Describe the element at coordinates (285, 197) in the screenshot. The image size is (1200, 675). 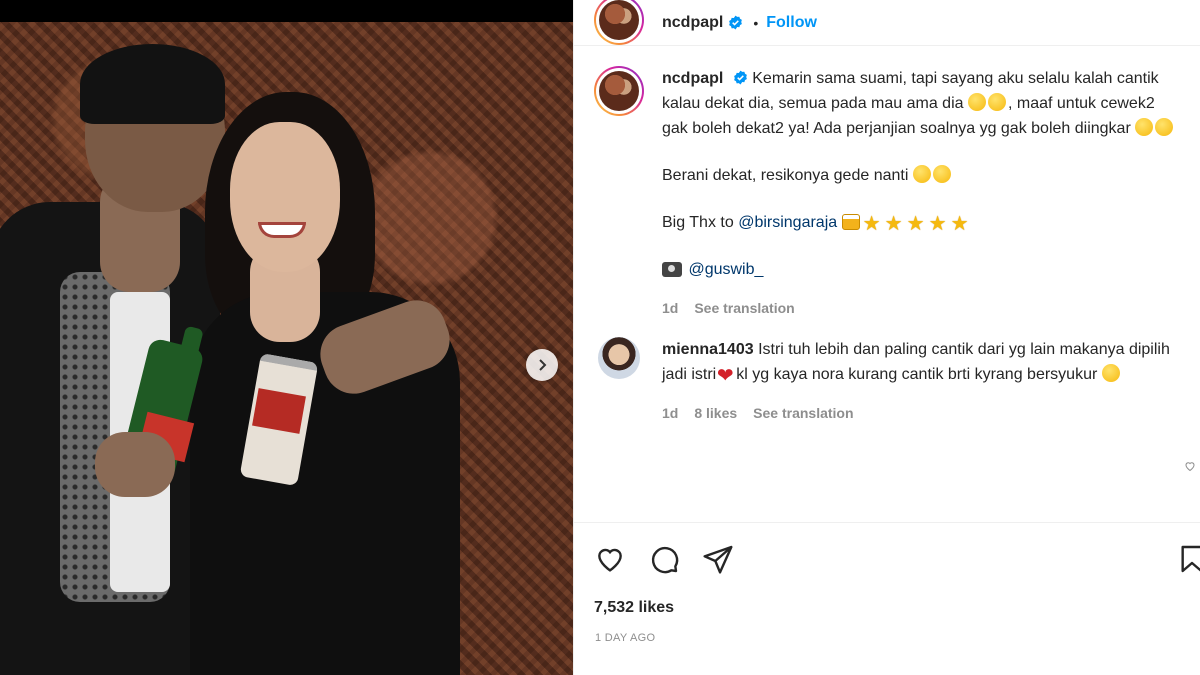
I see `woman-face` at that location.